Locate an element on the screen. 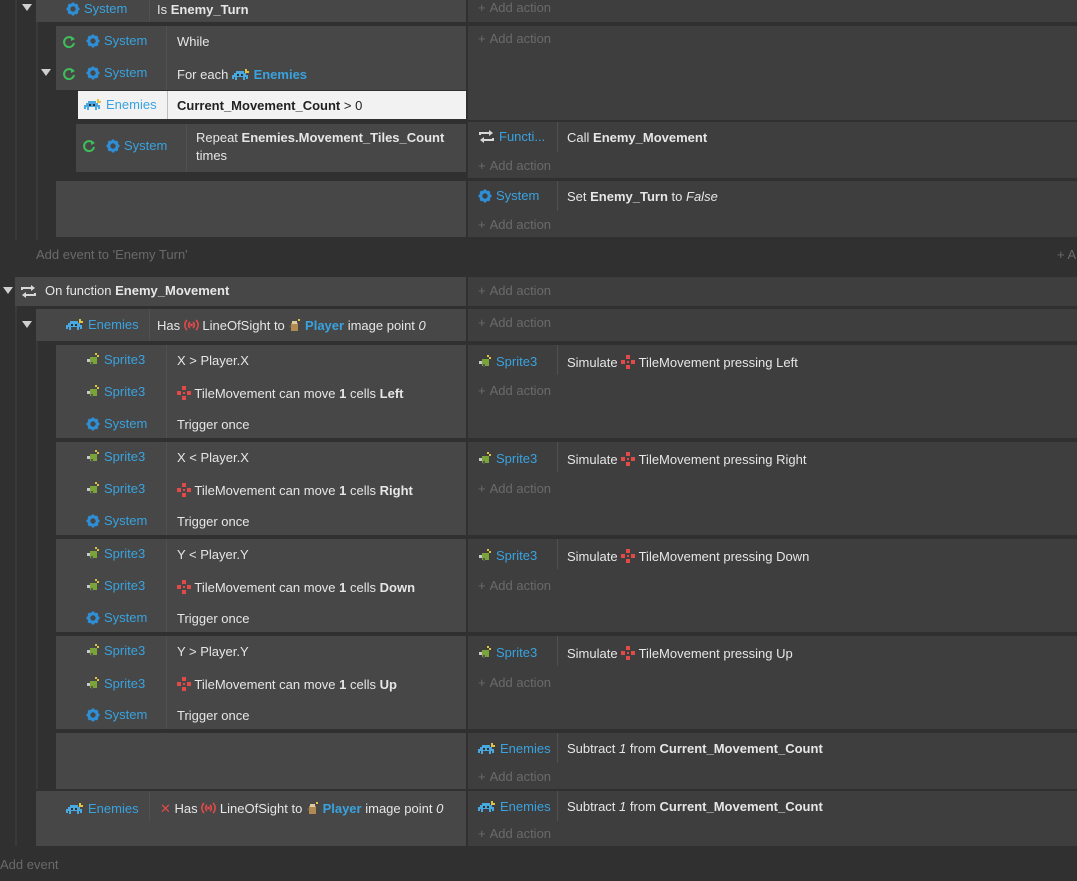 The width and height of the screenshot is (1077, 881). action-area: + Add action is located at coordinates (772, 73).